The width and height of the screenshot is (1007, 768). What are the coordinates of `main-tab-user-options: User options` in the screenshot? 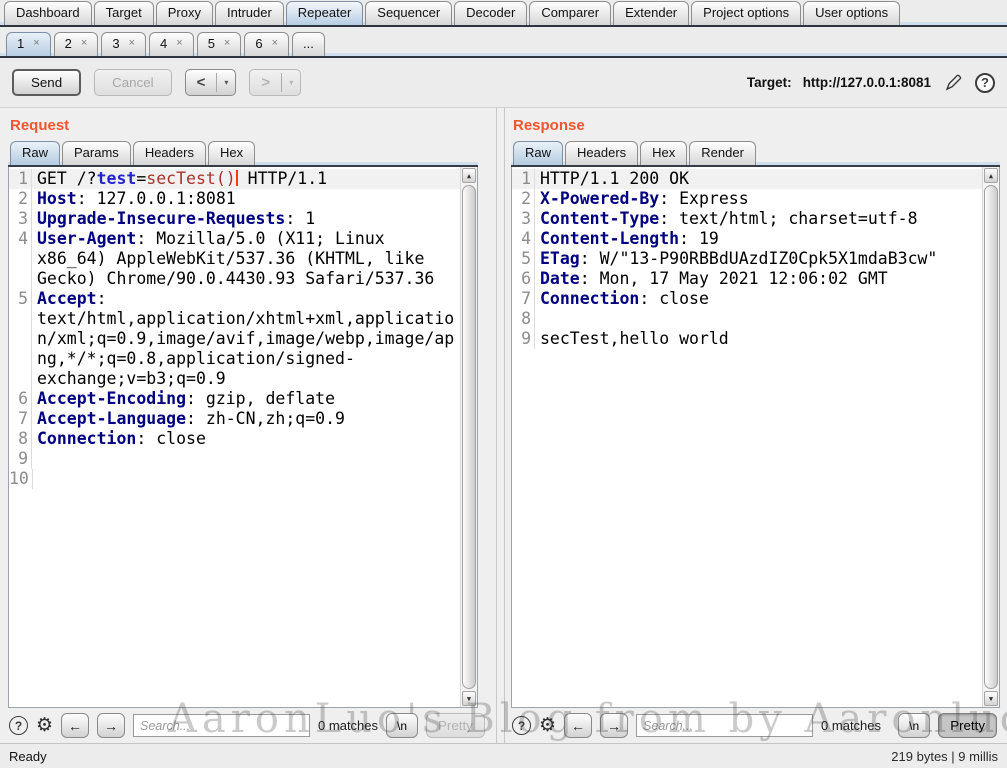 It's located at (852, 13).